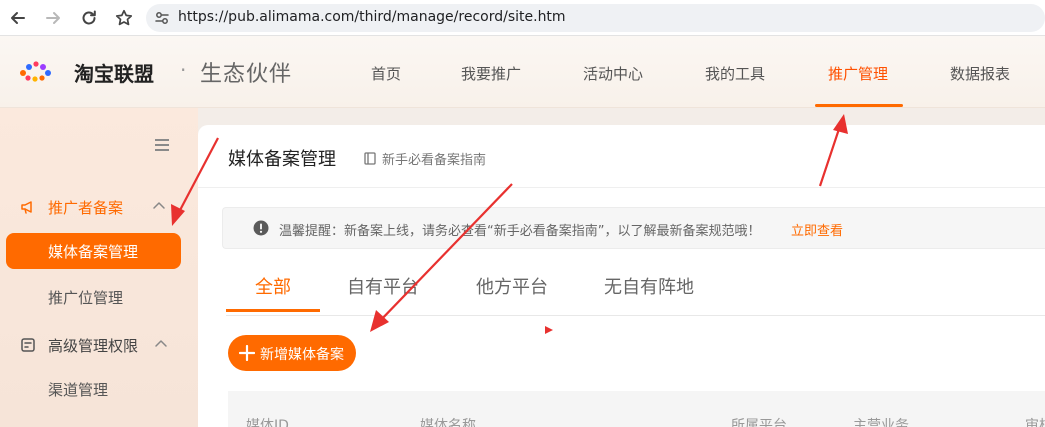 The image size is (1045, 427). I want to click on tab-other-platform: 他方平台, so click(512, 286).